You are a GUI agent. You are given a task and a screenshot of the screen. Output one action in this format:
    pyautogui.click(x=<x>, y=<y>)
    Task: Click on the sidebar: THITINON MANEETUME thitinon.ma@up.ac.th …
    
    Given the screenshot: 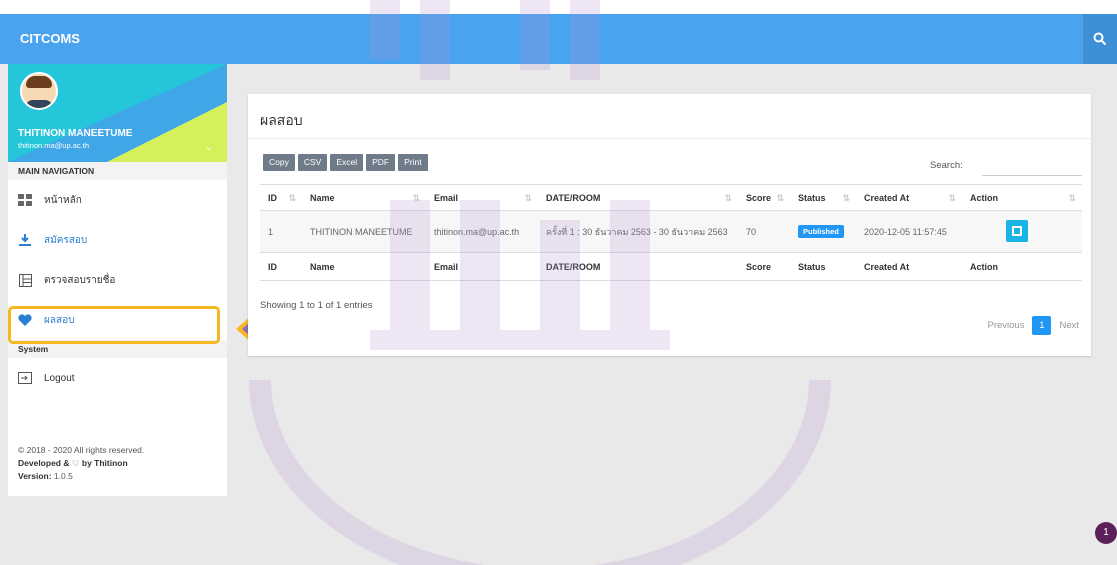 What is the action you would take?
    pyautogui.click(x=117, y=280)
    